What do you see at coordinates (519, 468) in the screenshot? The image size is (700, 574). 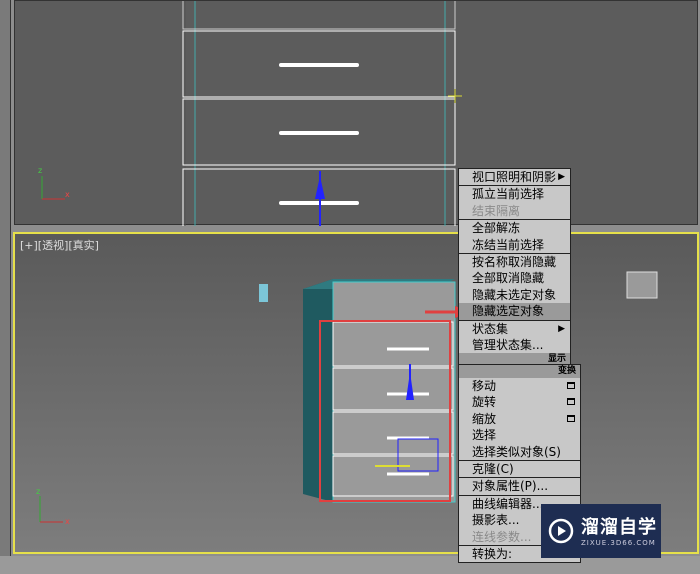 I see `menu-item-clone: 克隆(C)` at bounding box center [519, 468].